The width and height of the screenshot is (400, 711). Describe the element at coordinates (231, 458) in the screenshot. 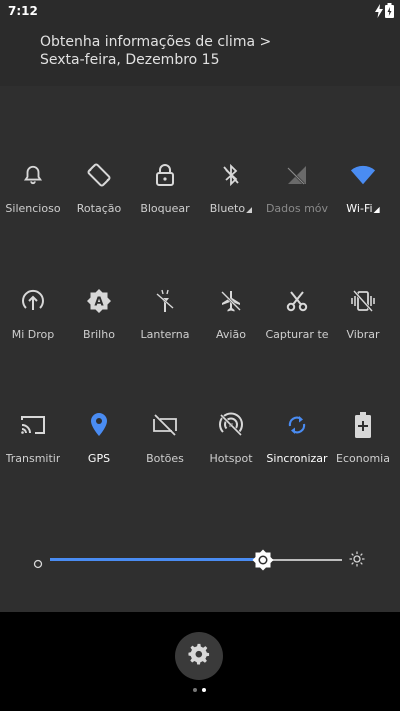

I see `tile-label: Hotspot` at that location.